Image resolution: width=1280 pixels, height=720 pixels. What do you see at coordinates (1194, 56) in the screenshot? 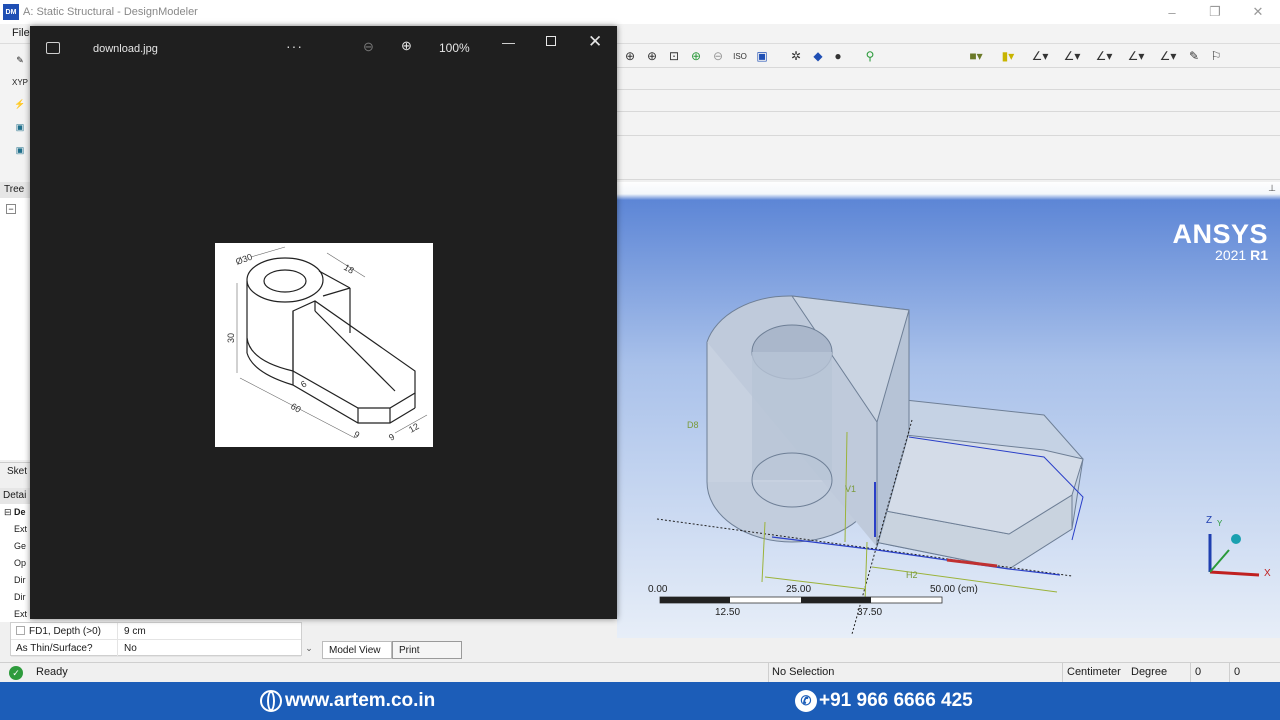
I see `pin-tool-icon: ✎` at bounding box center [1194, 56].